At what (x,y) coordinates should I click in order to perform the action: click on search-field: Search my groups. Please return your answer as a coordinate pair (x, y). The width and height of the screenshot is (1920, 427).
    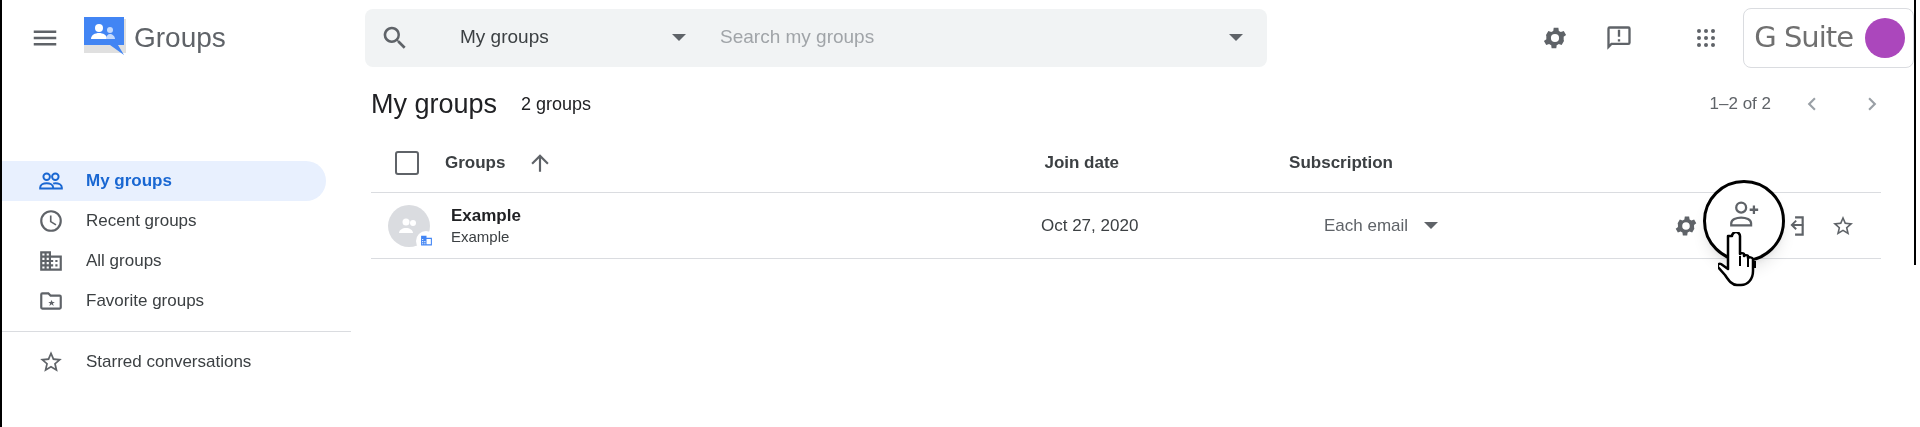
    Looking at the image, I should click on (970, 37).